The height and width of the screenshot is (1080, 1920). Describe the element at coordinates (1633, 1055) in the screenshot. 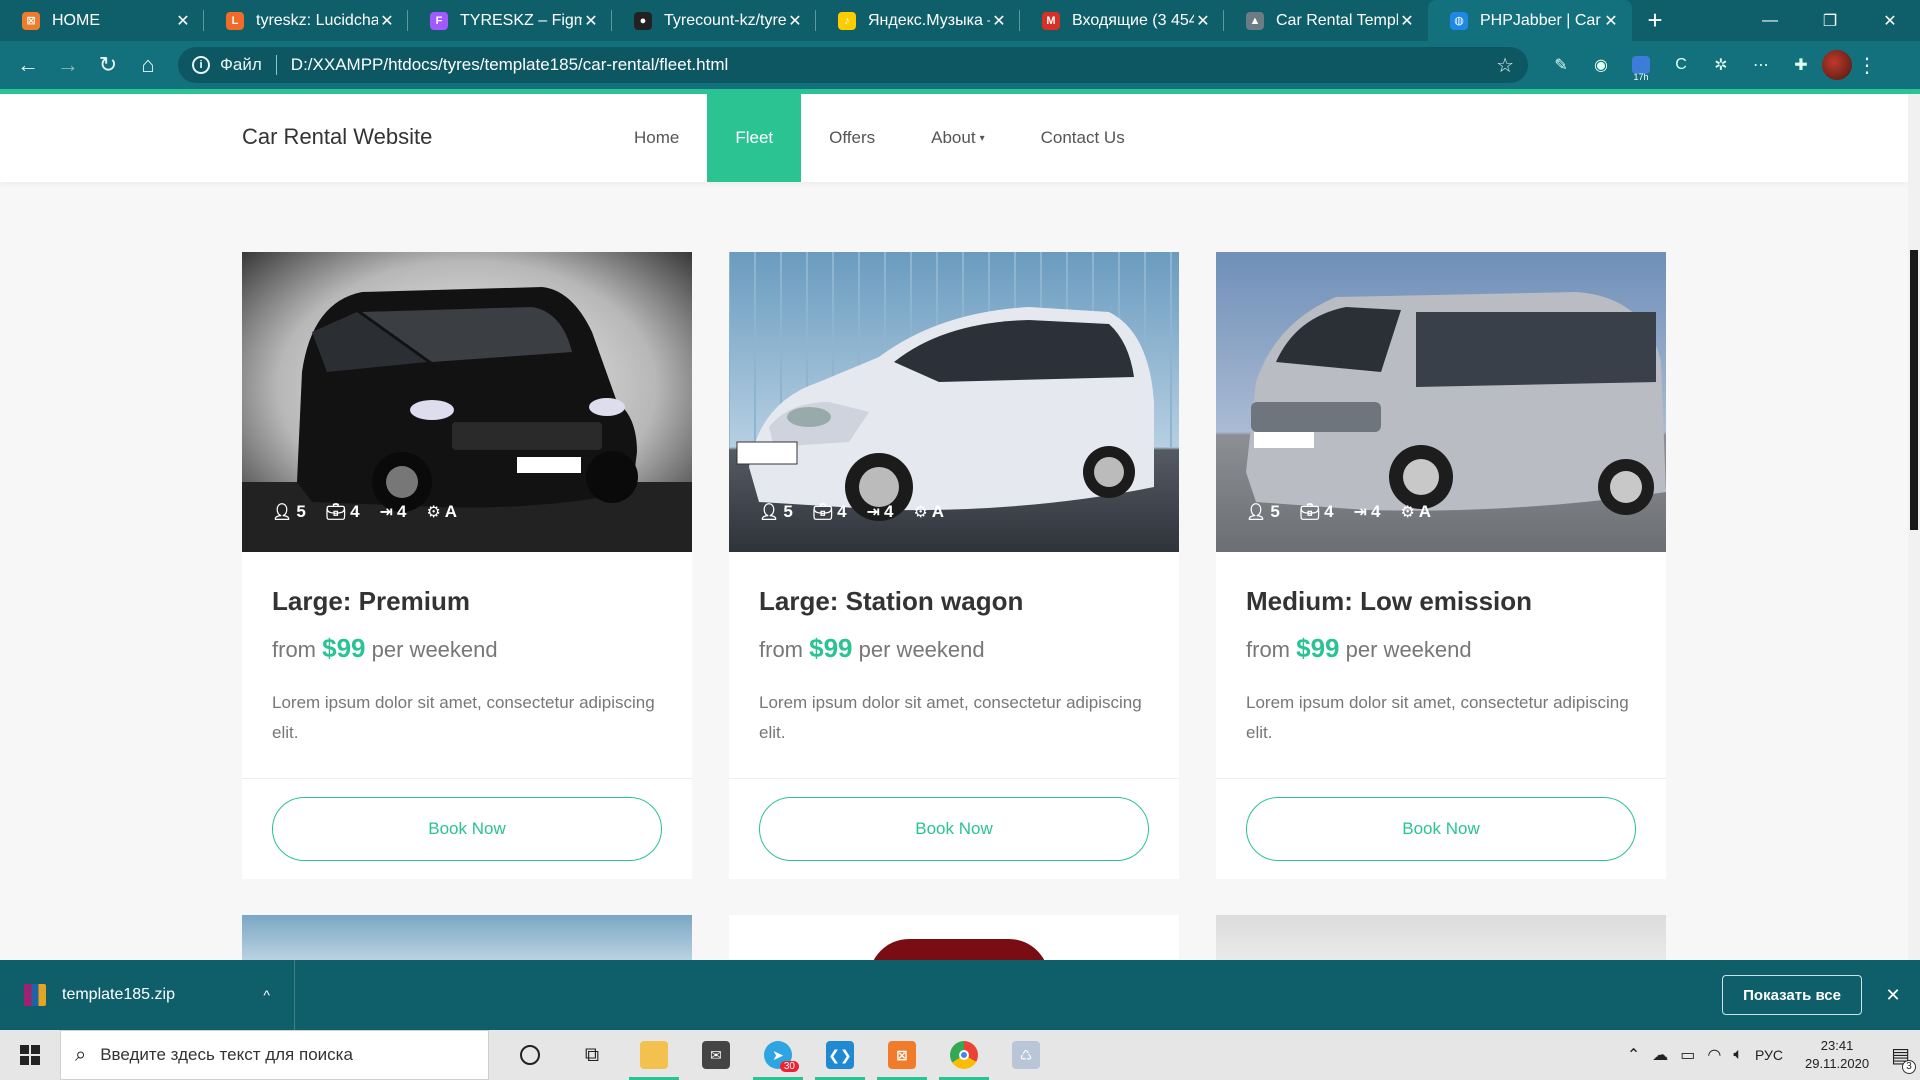

I see `chevron-up-icon: ⌃` at that location.